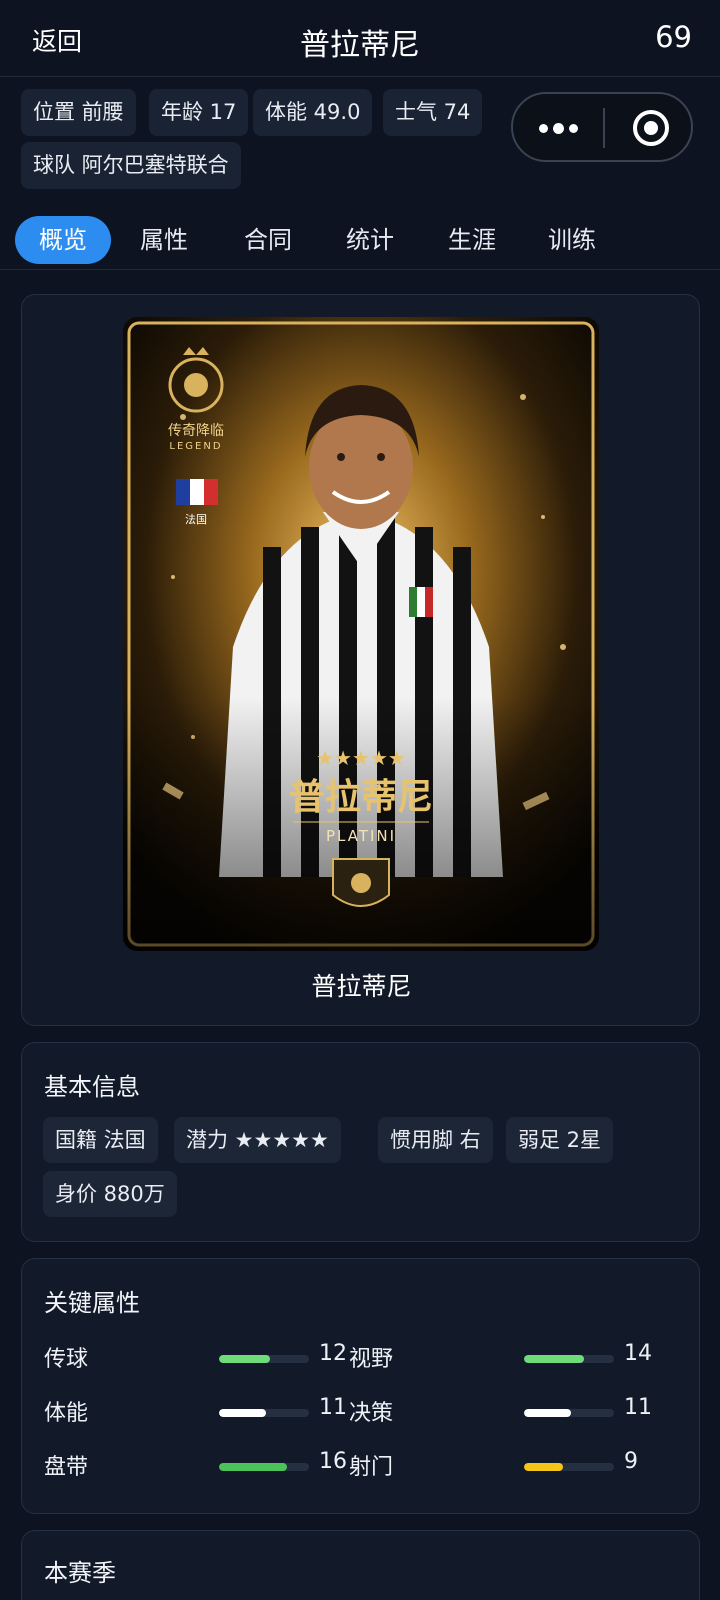  Describe the element at coordinates (333, 1353) in the screenshot. I see `attr-passing-value: 12` at that location.